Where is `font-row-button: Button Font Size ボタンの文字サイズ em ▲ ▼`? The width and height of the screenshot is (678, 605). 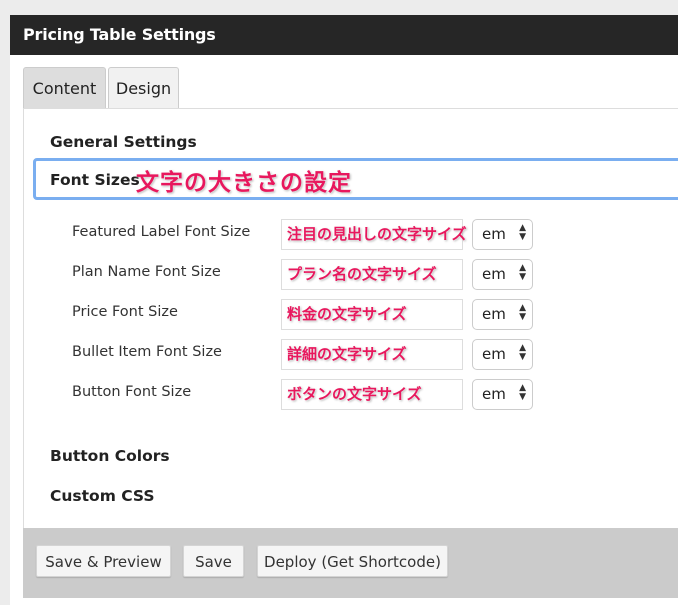 font-row-button: Button Font Size ボタンの文字サイズ em ▲ ▼ is located at coordinates (351, 397).